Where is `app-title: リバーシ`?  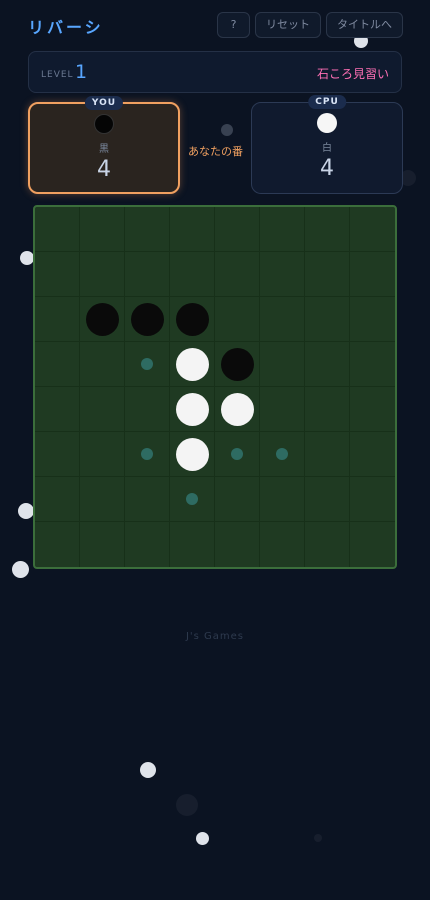 app-title: リバーシ is located at coordinates (66, 27).